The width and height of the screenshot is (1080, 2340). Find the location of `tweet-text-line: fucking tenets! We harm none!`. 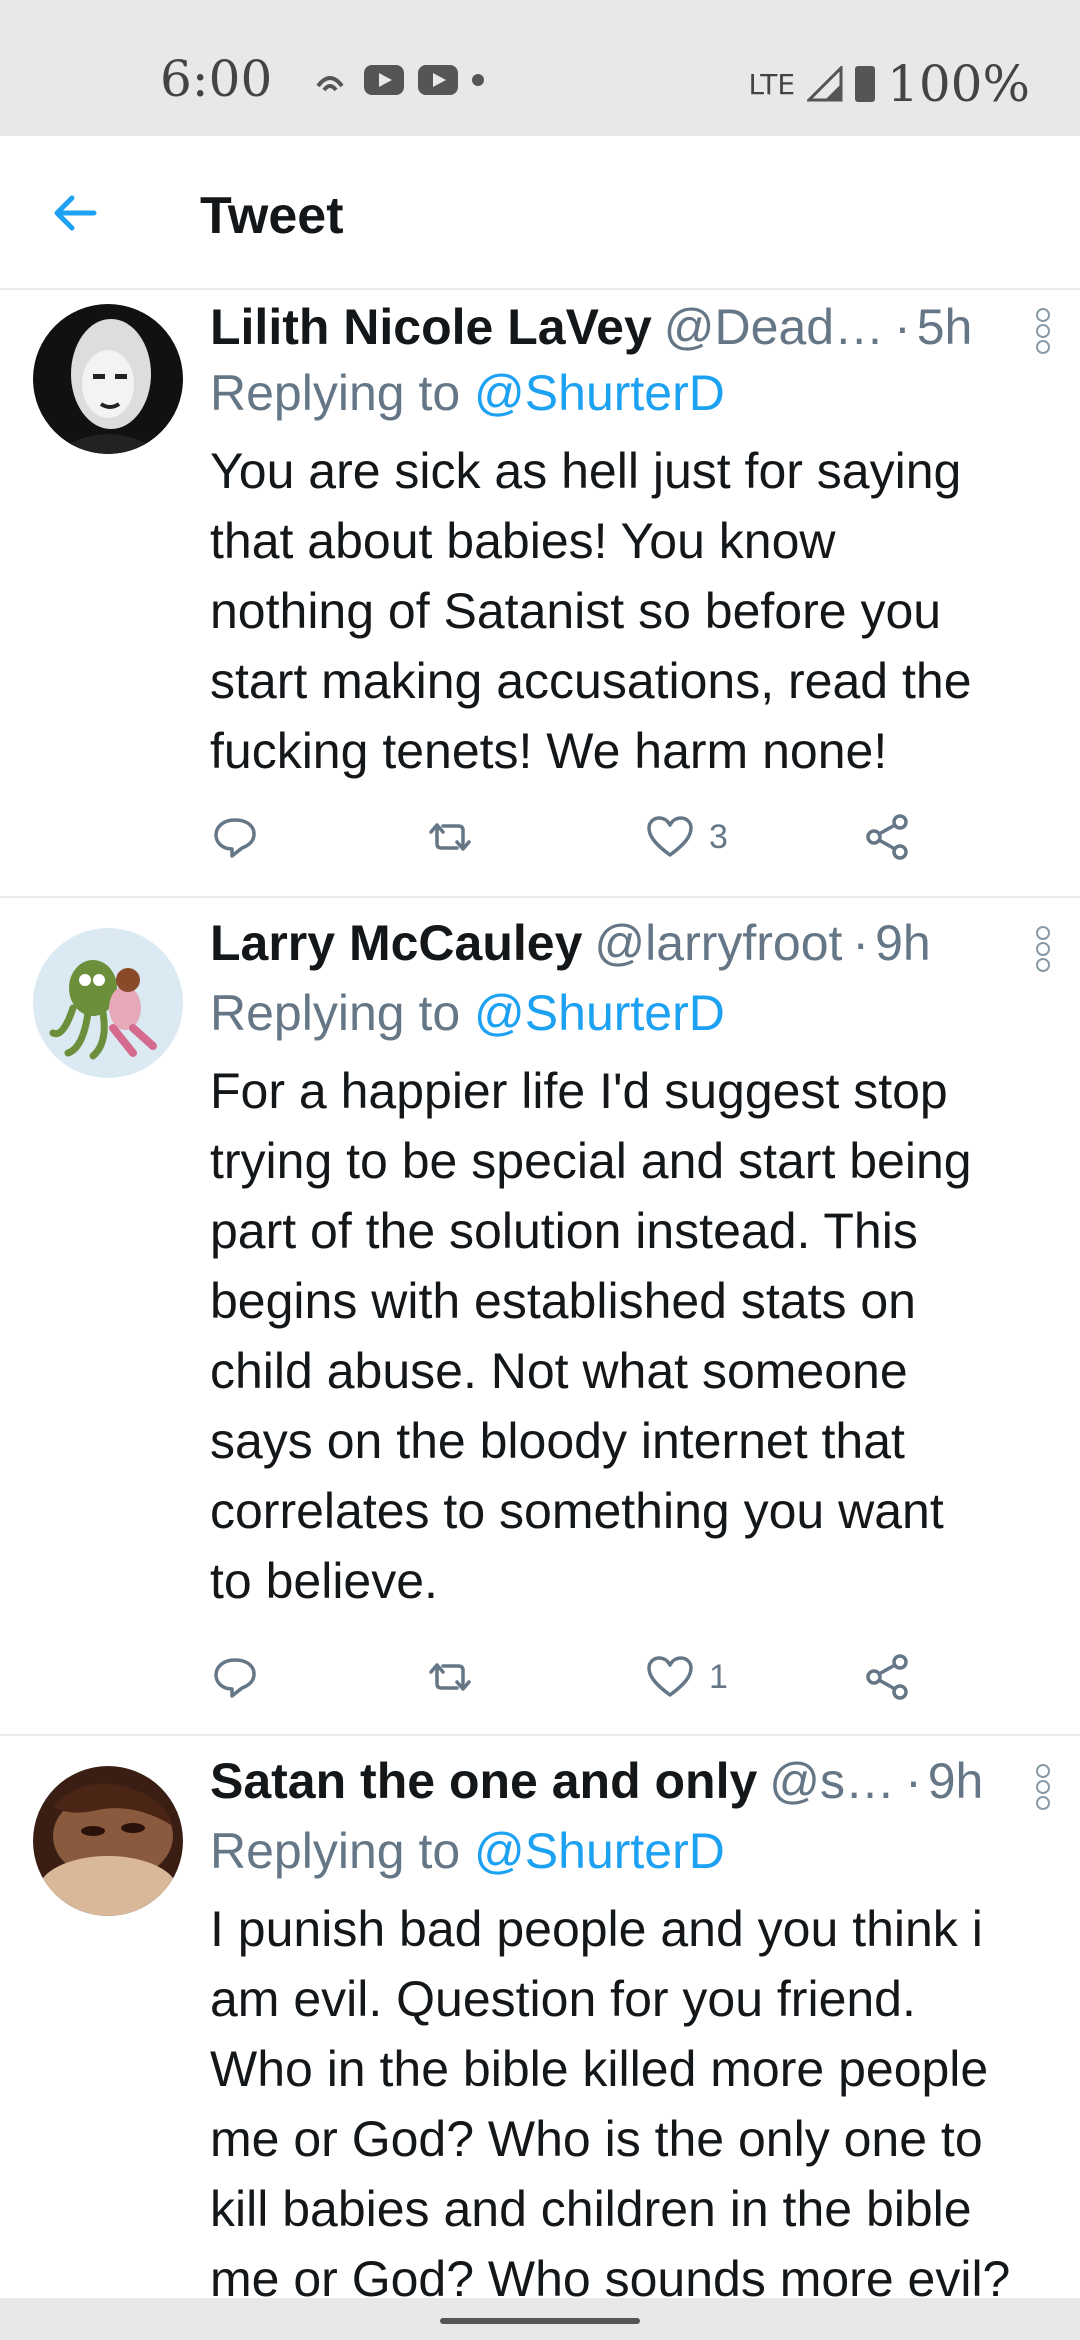

tweet-text-line: fucking tenets! We harm none! is located at coordinates (549, 751).